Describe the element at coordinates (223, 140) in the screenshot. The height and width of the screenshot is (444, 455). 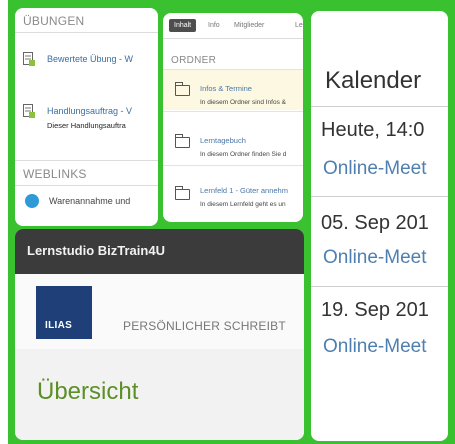
I see `folder-title: Lerntagebuch` at that location.